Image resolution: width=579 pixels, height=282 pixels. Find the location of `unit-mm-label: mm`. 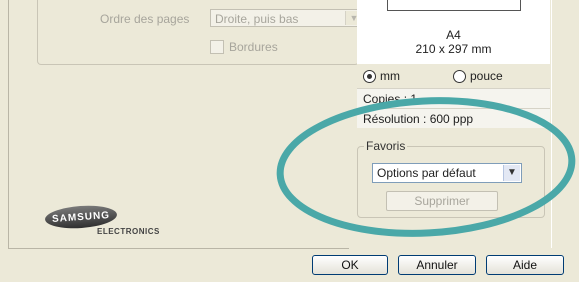

unit-mm-label: mm is located at coordinates (390, 76).